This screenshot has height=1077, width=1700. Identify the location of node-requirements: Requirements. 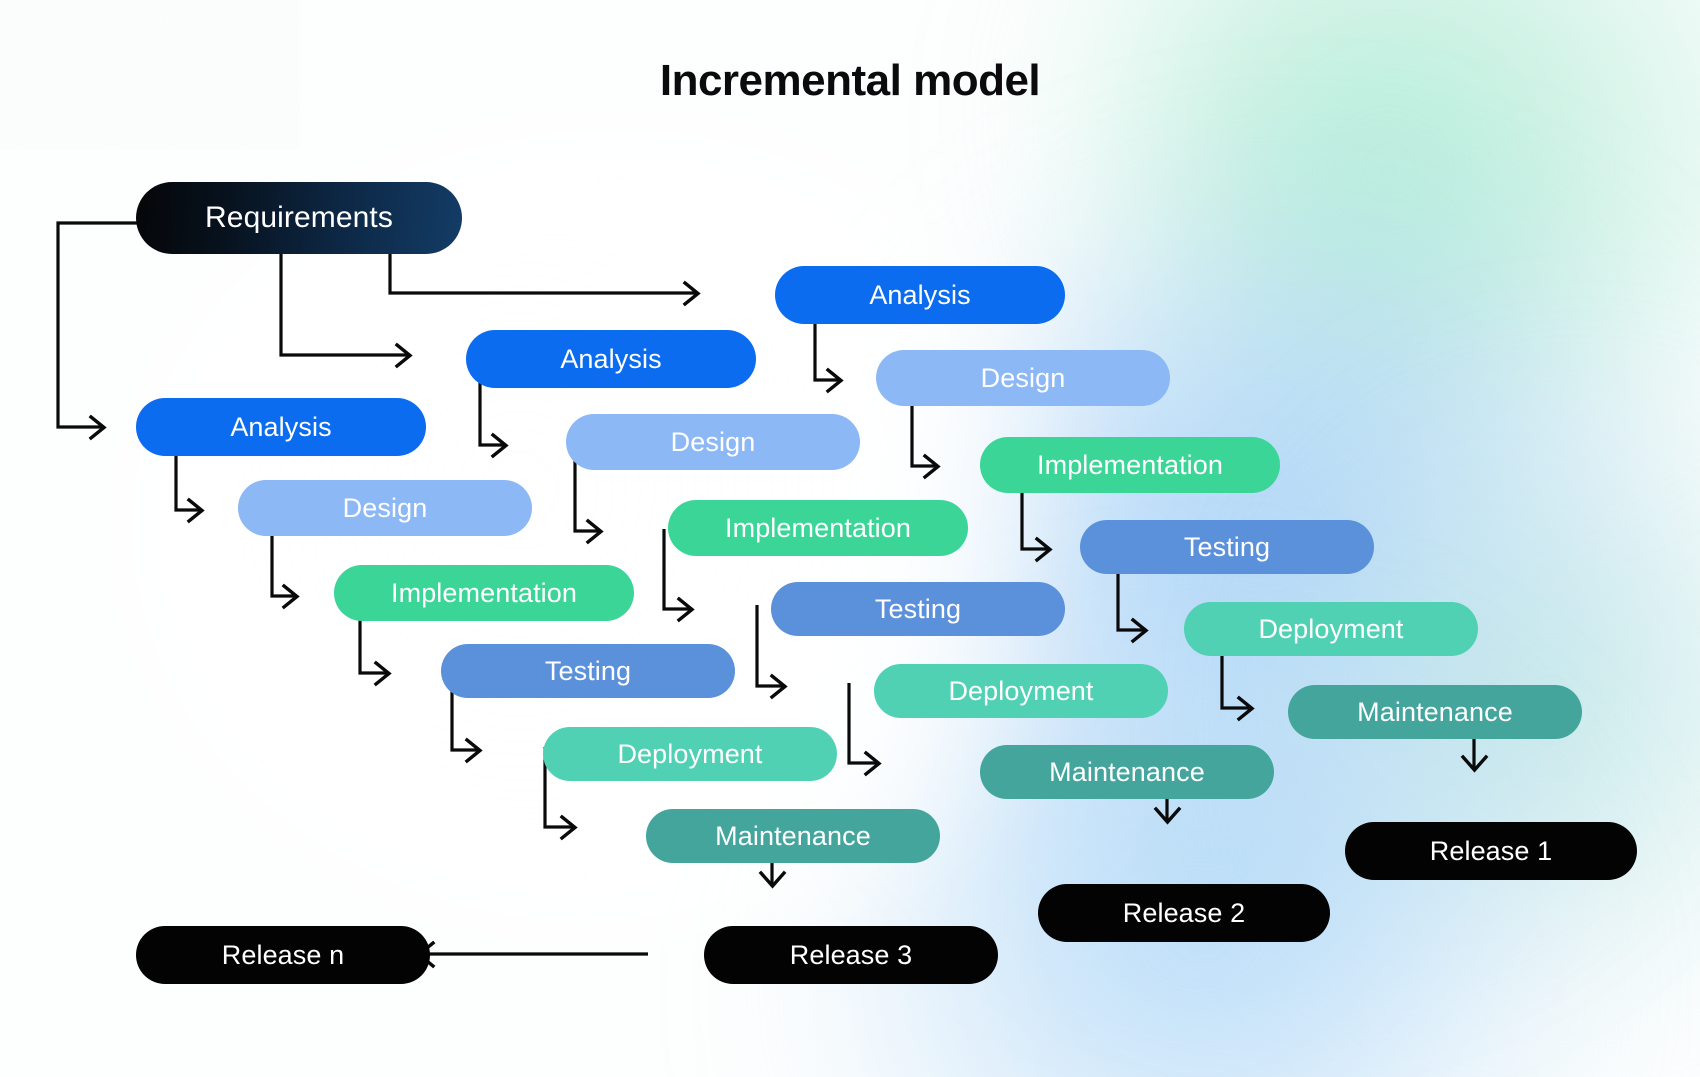
(299, 218).